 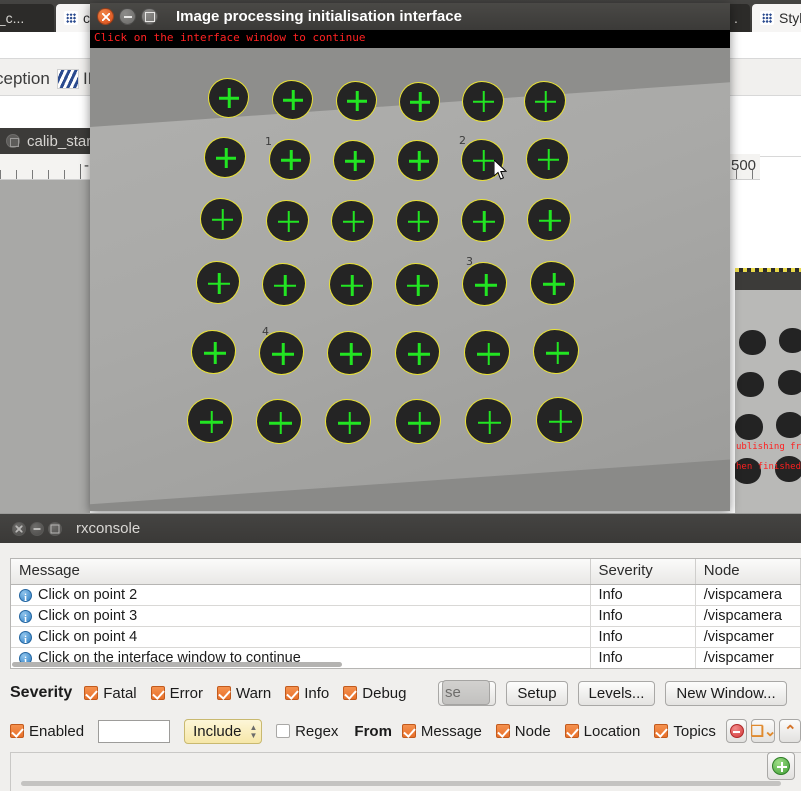 What do you see at coordinates (307, 693) in the screenshot?
I see `severity-checkbox-info: Info` at bounding box center [307, 693].